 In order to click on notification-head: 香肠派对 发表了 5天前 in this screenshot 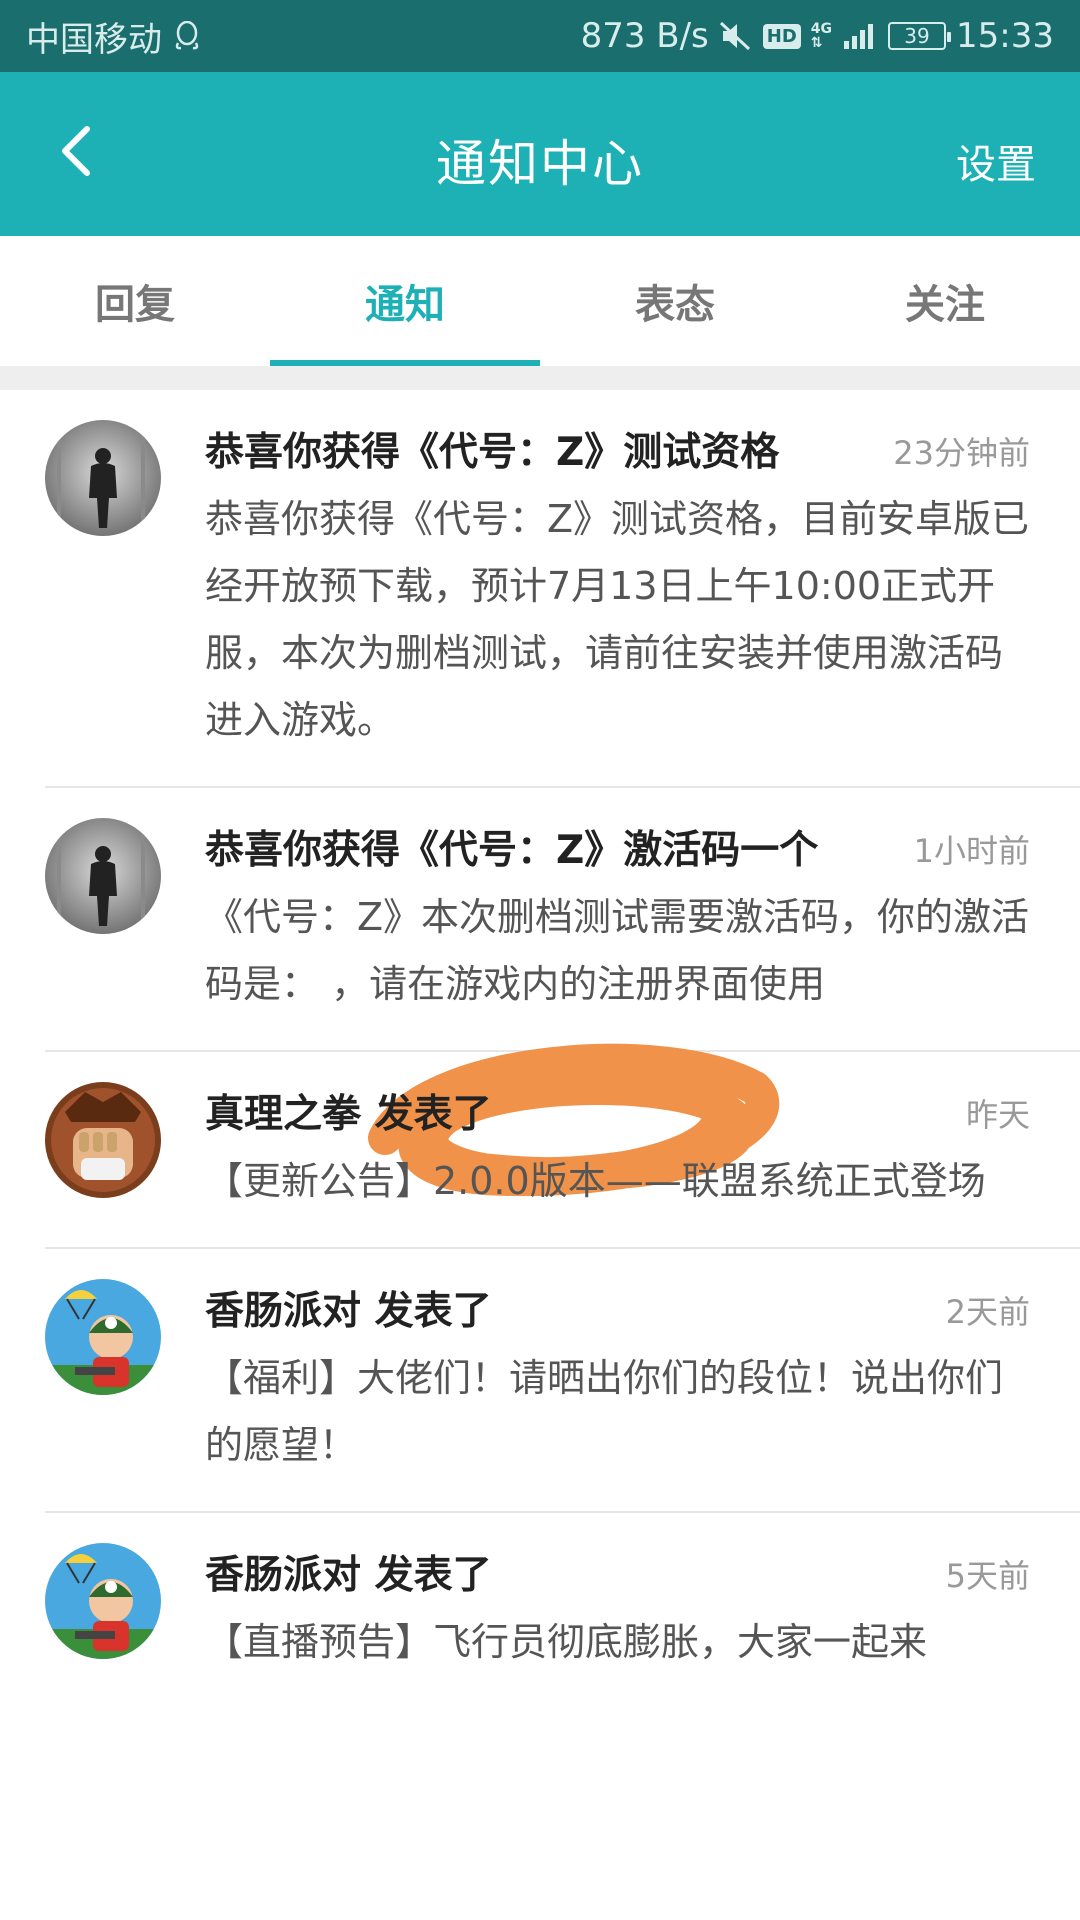, I will do `click(617, 1576)`.